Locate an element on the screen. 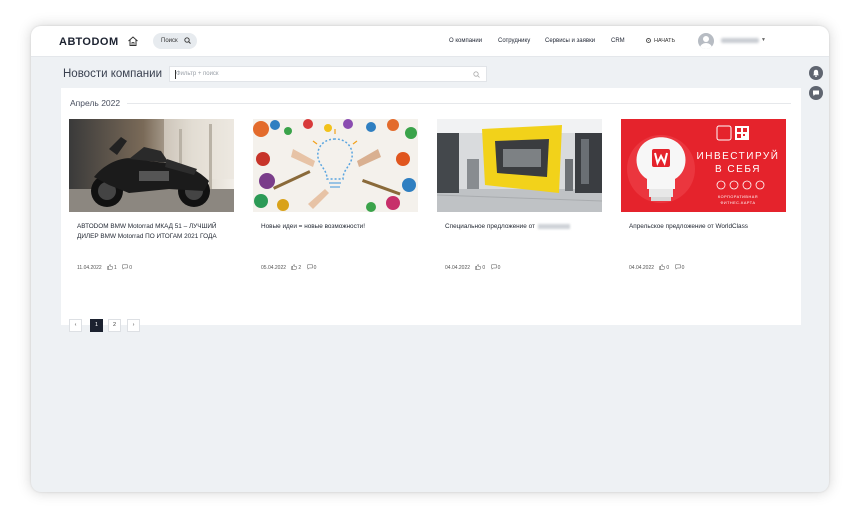 This screenshot has height=525, width=860. promo-line-3: КОРПОРАТИВНАЯ is located at coordinates (738, 197).